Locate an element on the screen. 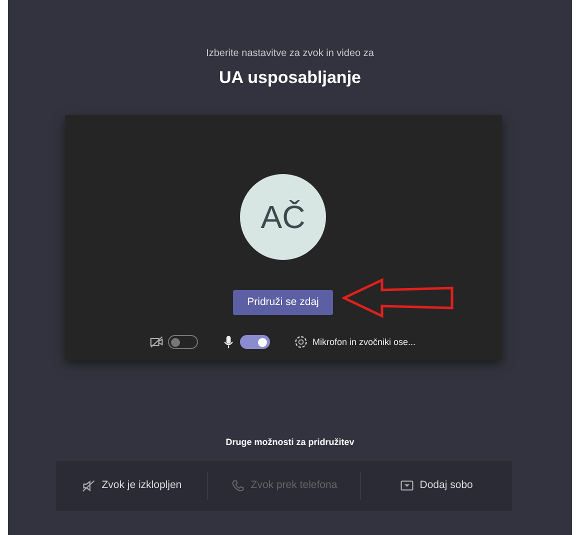 This screenshot has height=535, width=582. settings-icon is located at coordinates (301, 342).